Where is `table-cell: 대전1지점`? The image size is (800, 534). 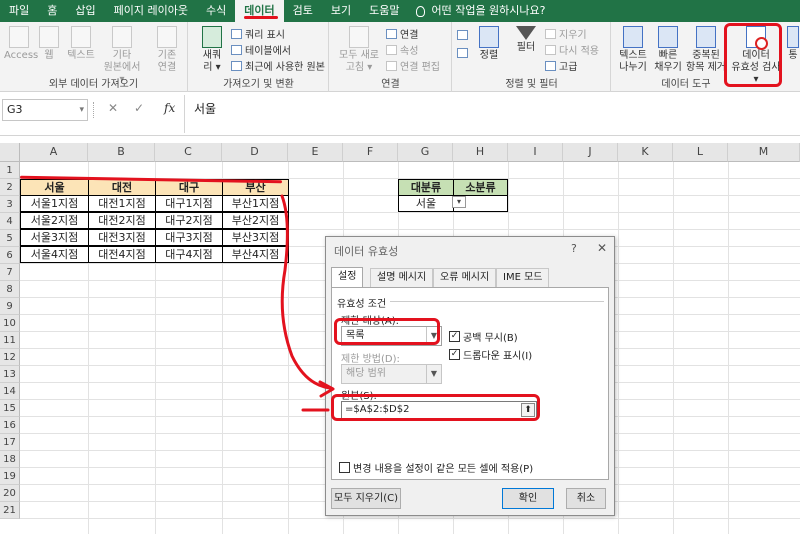
table-cell: 대전1지점 is located at coordinates (122, 203).